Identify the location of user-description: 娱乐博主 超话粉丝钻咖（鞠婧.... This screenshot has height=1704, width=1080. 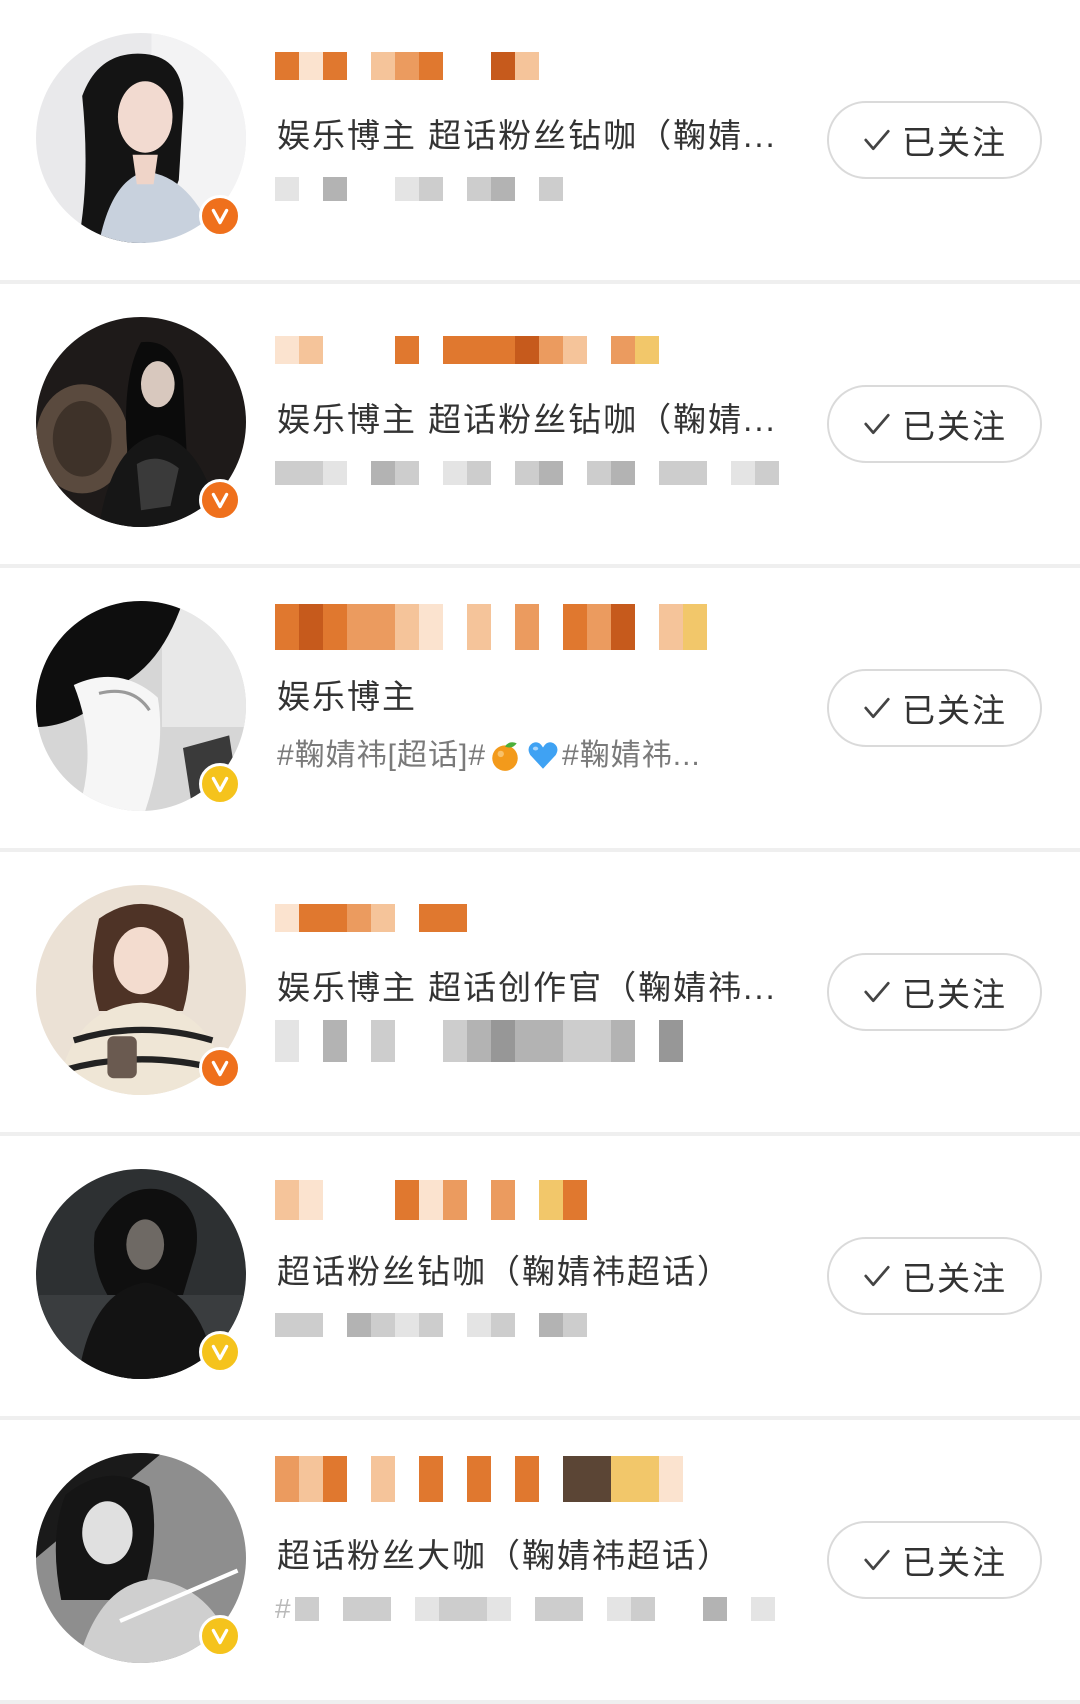
(527, 419).